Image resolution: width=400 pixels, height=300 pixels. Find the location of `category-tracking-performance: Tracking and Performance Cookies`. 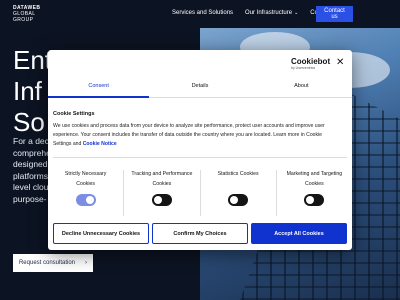

category-tracking-performance: Tracking and Performance Cookies is located at coordinates (161, 193).